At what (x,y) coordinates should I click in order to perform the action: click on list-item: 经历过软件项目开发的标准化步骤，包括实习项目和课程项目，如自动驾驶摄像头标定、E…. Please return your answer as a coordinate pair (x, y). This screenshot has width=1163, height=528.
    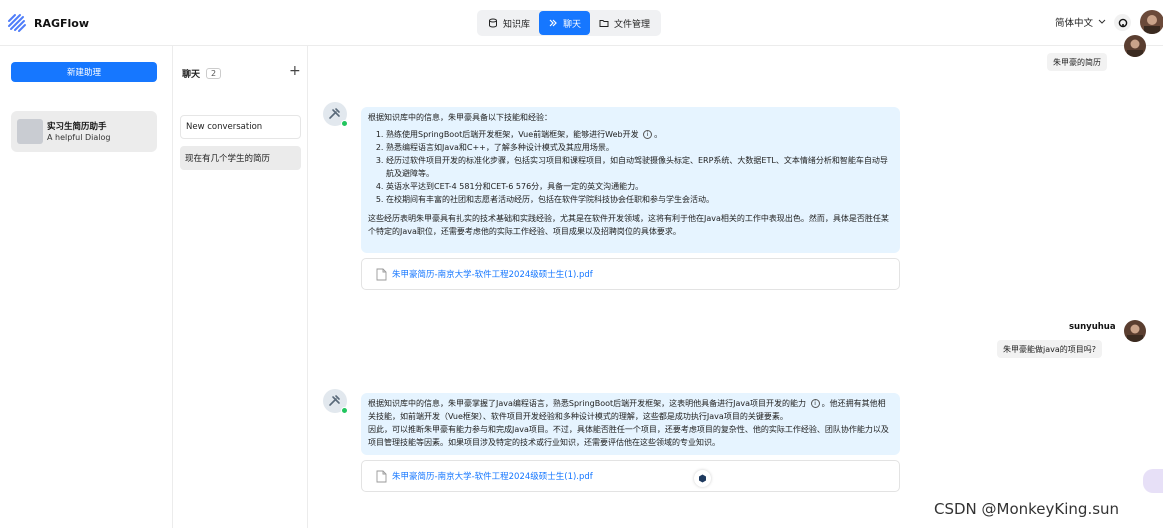
    Looking at the image, I should click on (639, 167).